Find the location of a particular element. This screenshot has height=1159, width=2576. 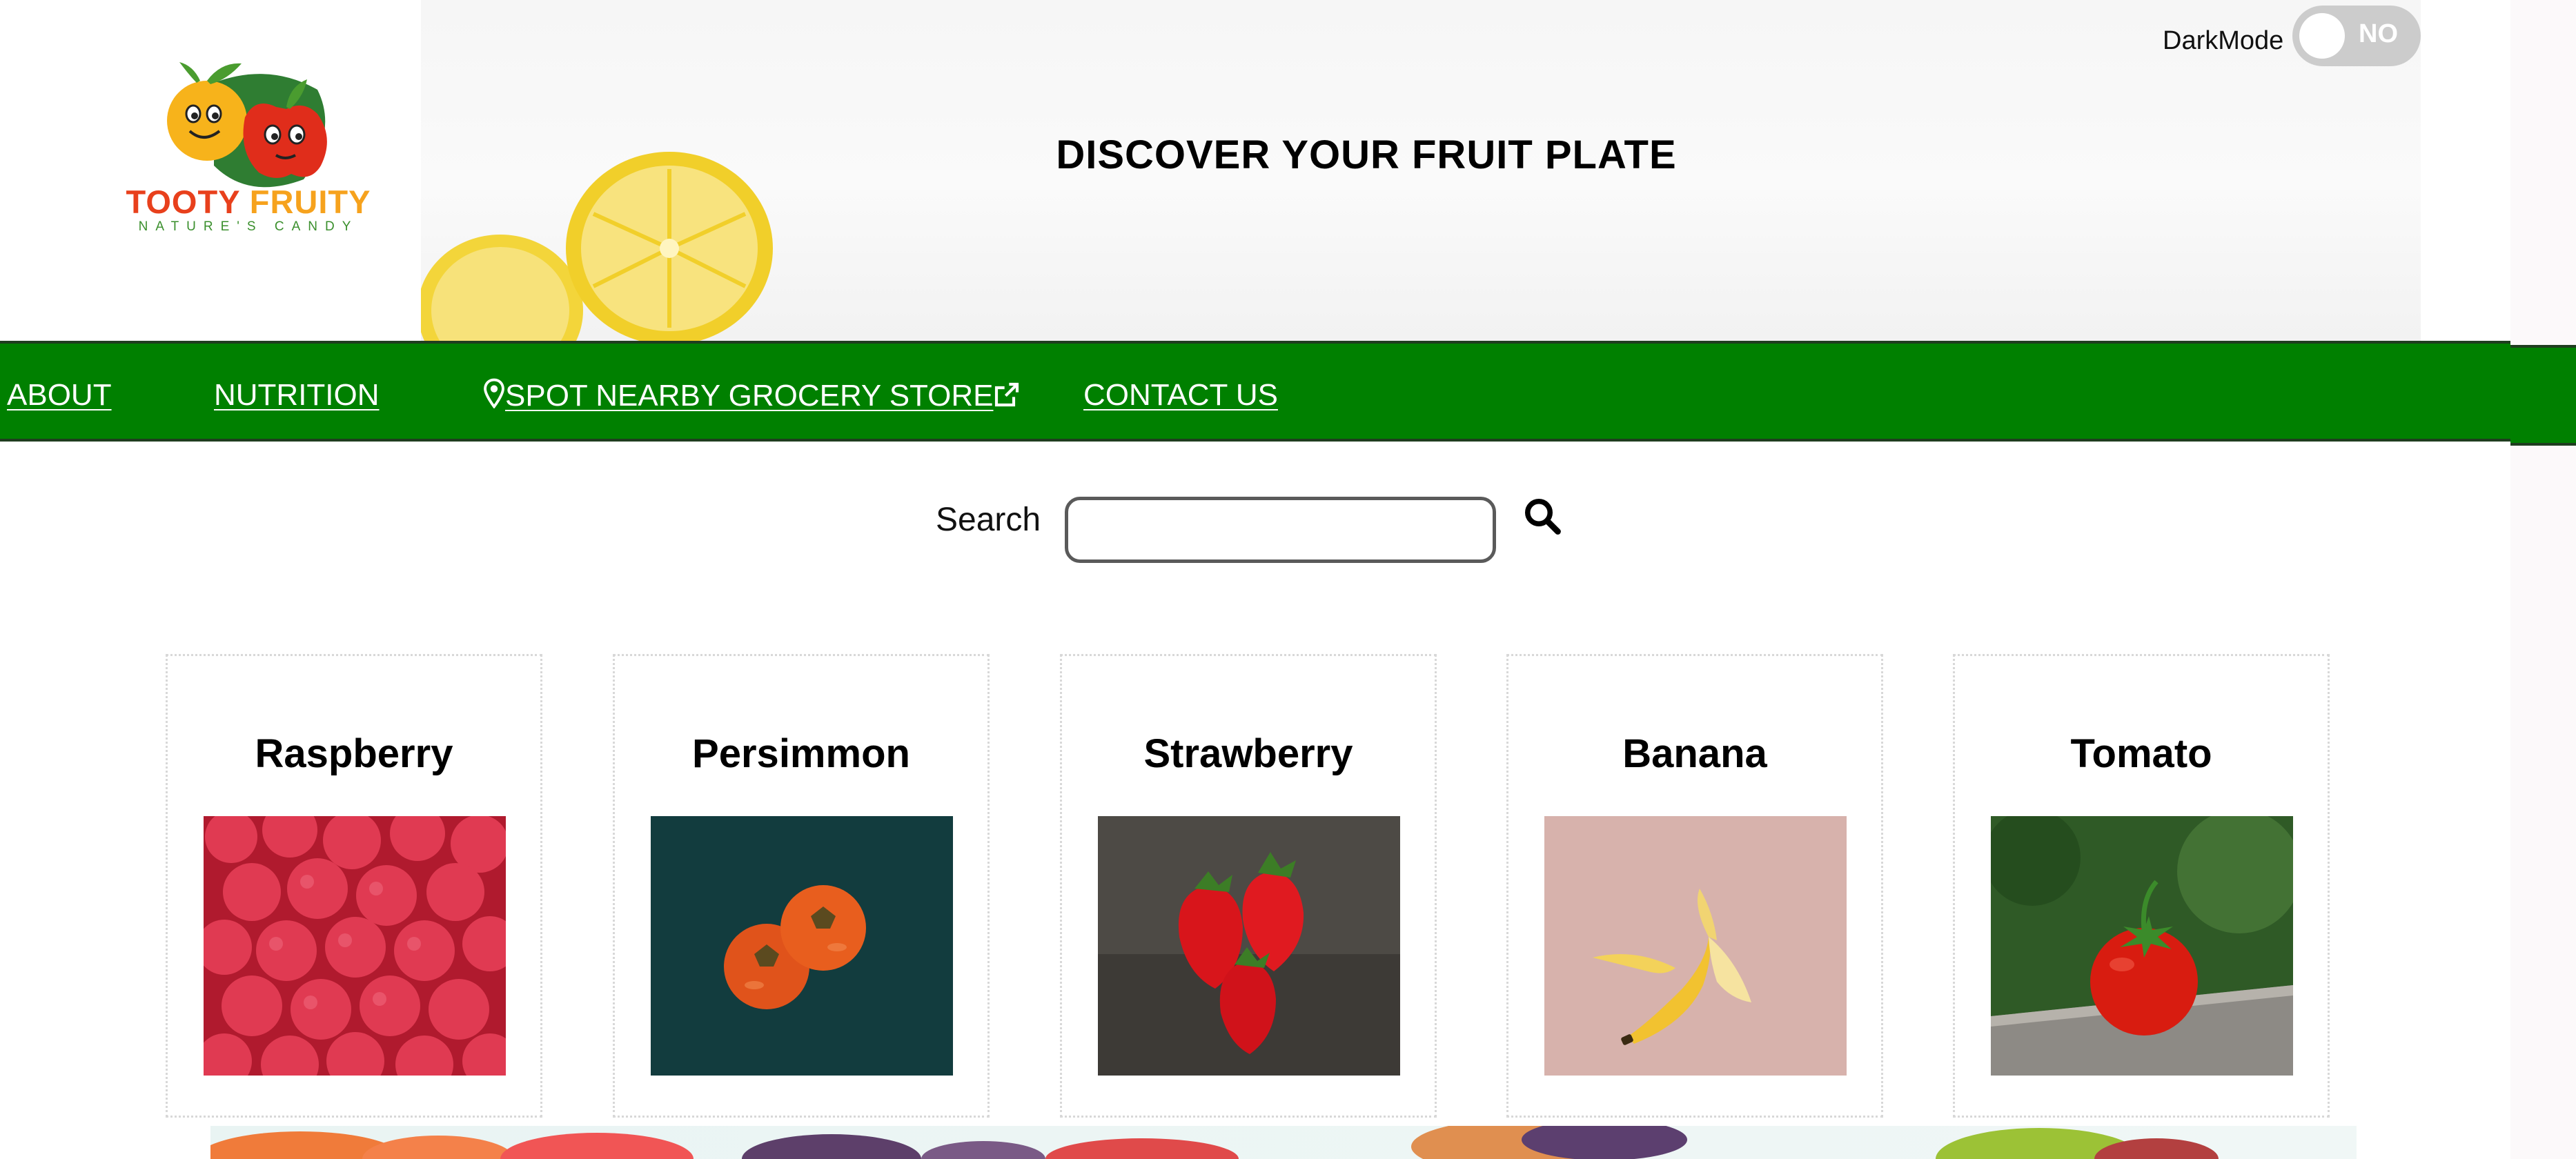

strawberry-photo is located at coordinates (1249, 946).